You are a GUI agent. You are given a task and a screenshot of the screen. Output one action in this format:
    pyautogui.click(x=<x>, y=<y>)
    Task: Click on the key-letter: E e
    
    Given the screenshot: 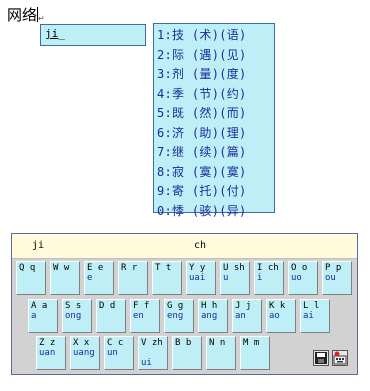 What is the action you would take?
    pyautogui.click(x=95, y=268)
    